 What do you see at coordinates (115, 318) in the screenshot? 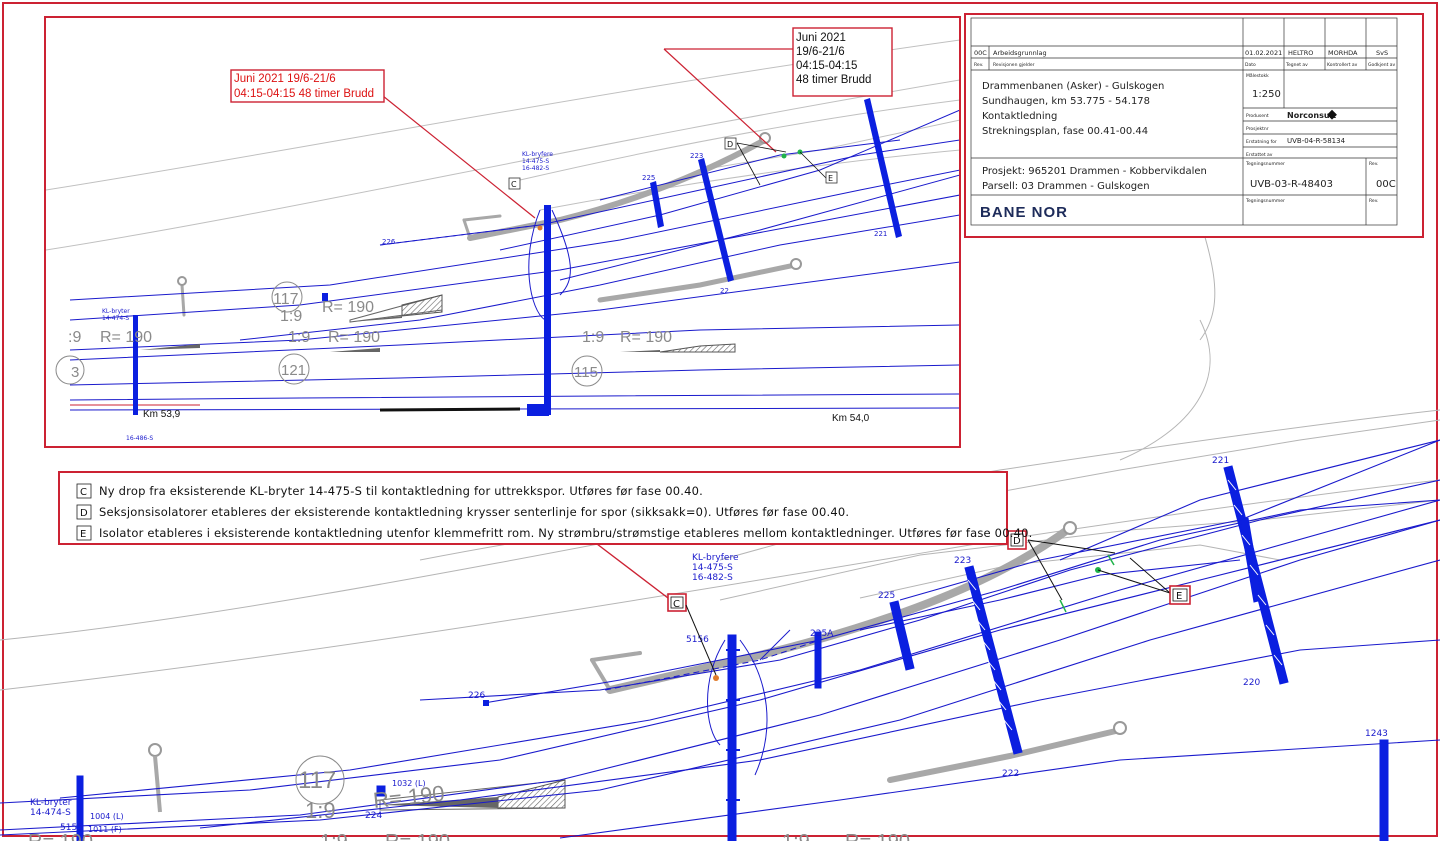
I see `inset-kl-label-2: 14-474-S` at bounding box center [115, 318].